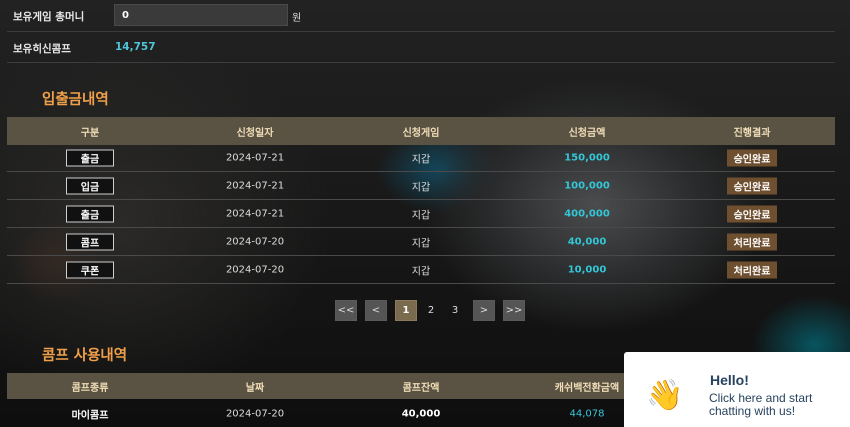 The image size is (850, 427). I want to click on cashback-cell: 44,078, so click(587, 414).